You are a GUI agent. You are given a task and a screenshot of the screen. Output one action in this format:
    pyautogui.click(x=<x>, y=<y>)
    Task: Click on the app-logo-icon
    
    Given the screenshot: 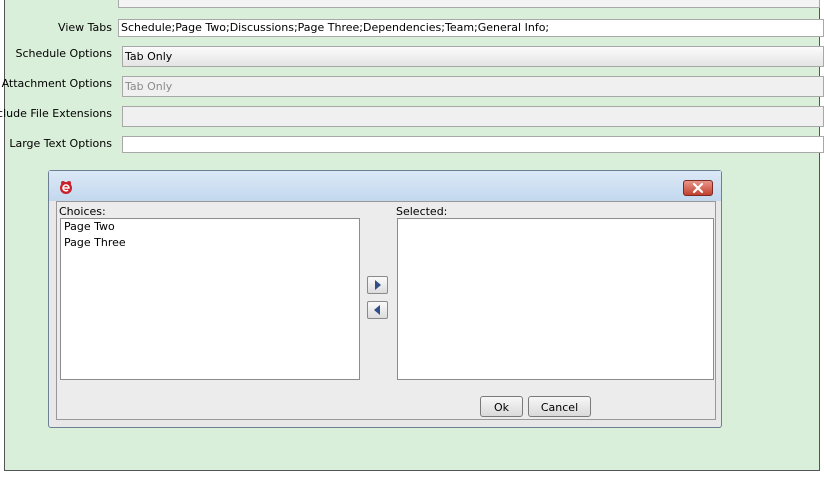 What is the action you would take?
    pyautogui.click(x=66, y=187)
    